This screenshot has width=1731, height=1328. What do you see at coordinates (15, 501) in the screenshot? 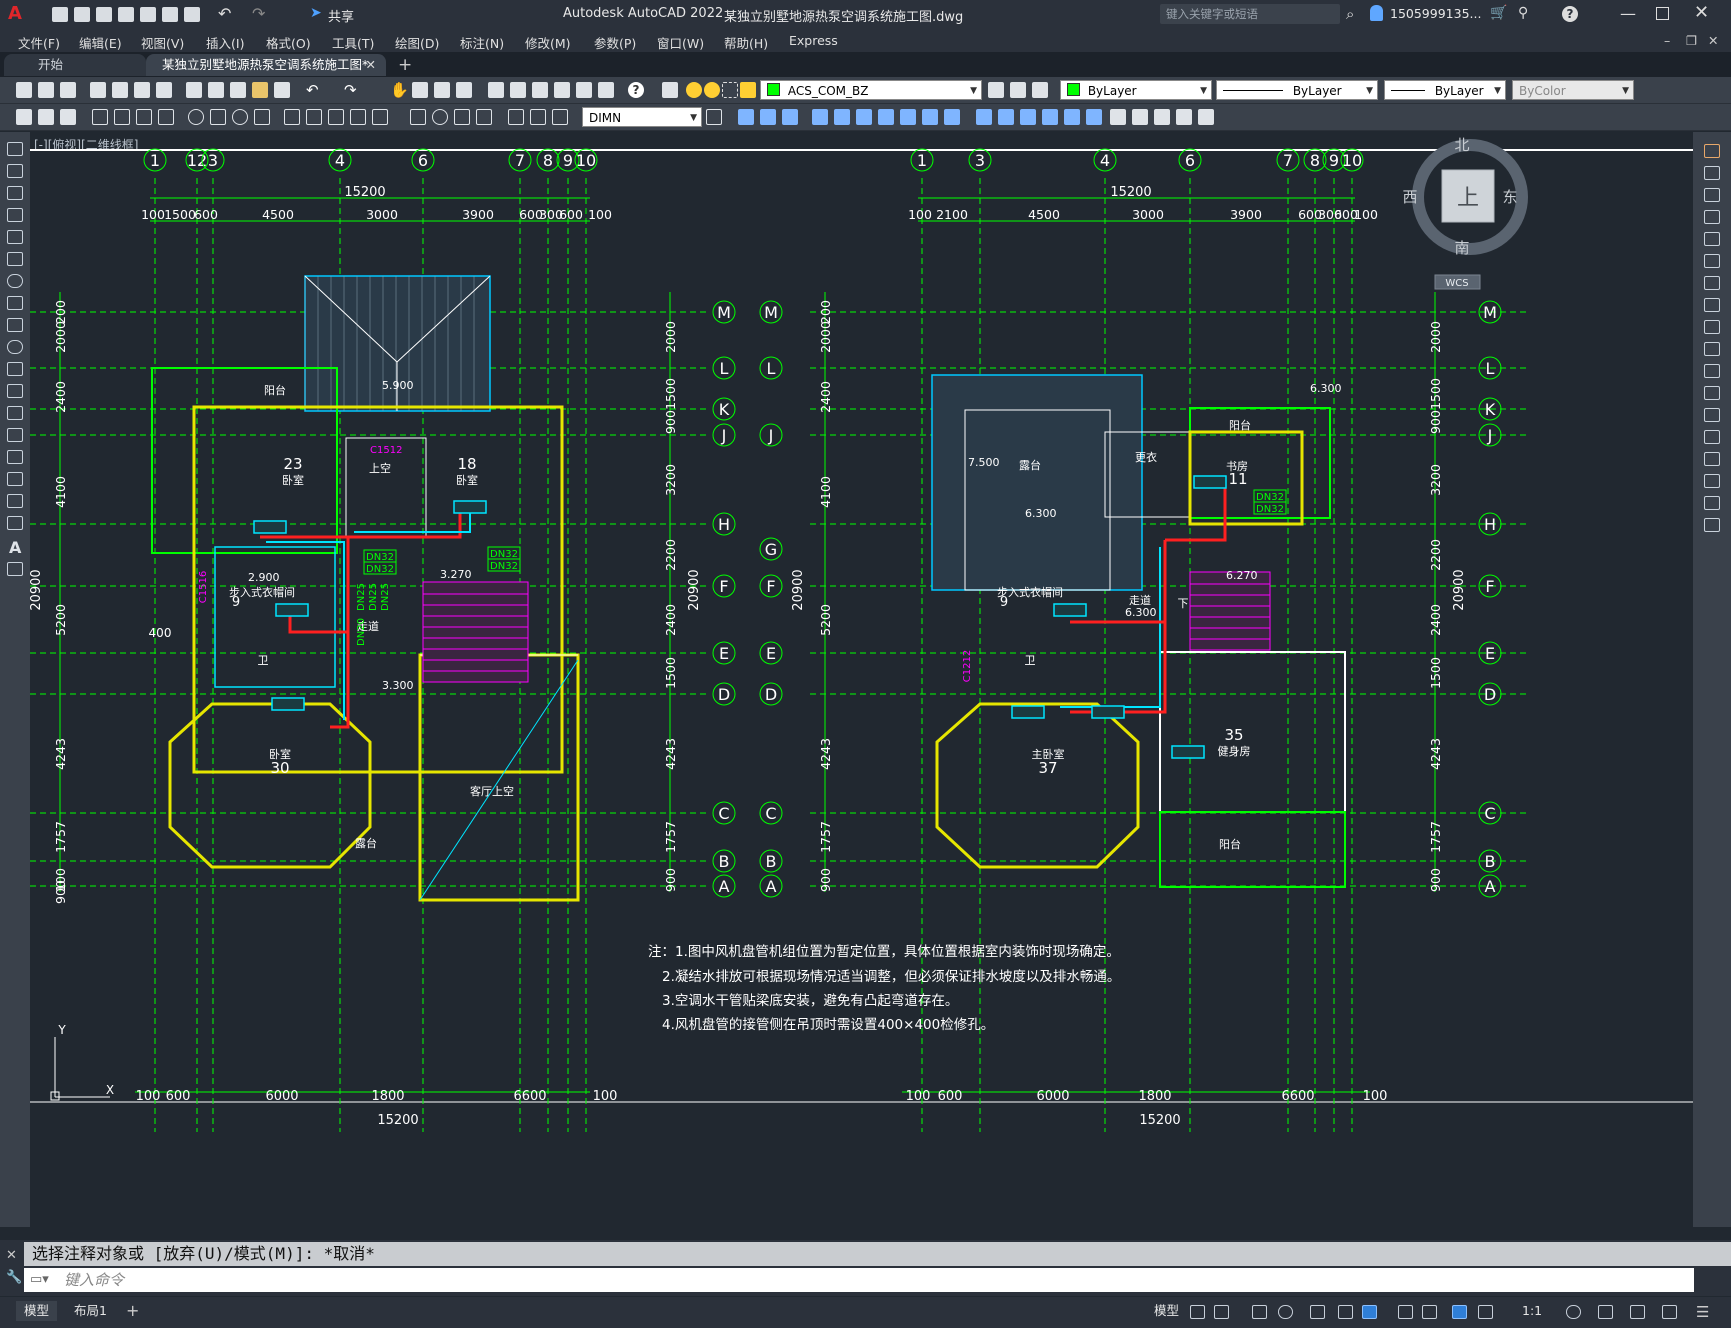
I see `region-icon` at bounding box center [15, 501].